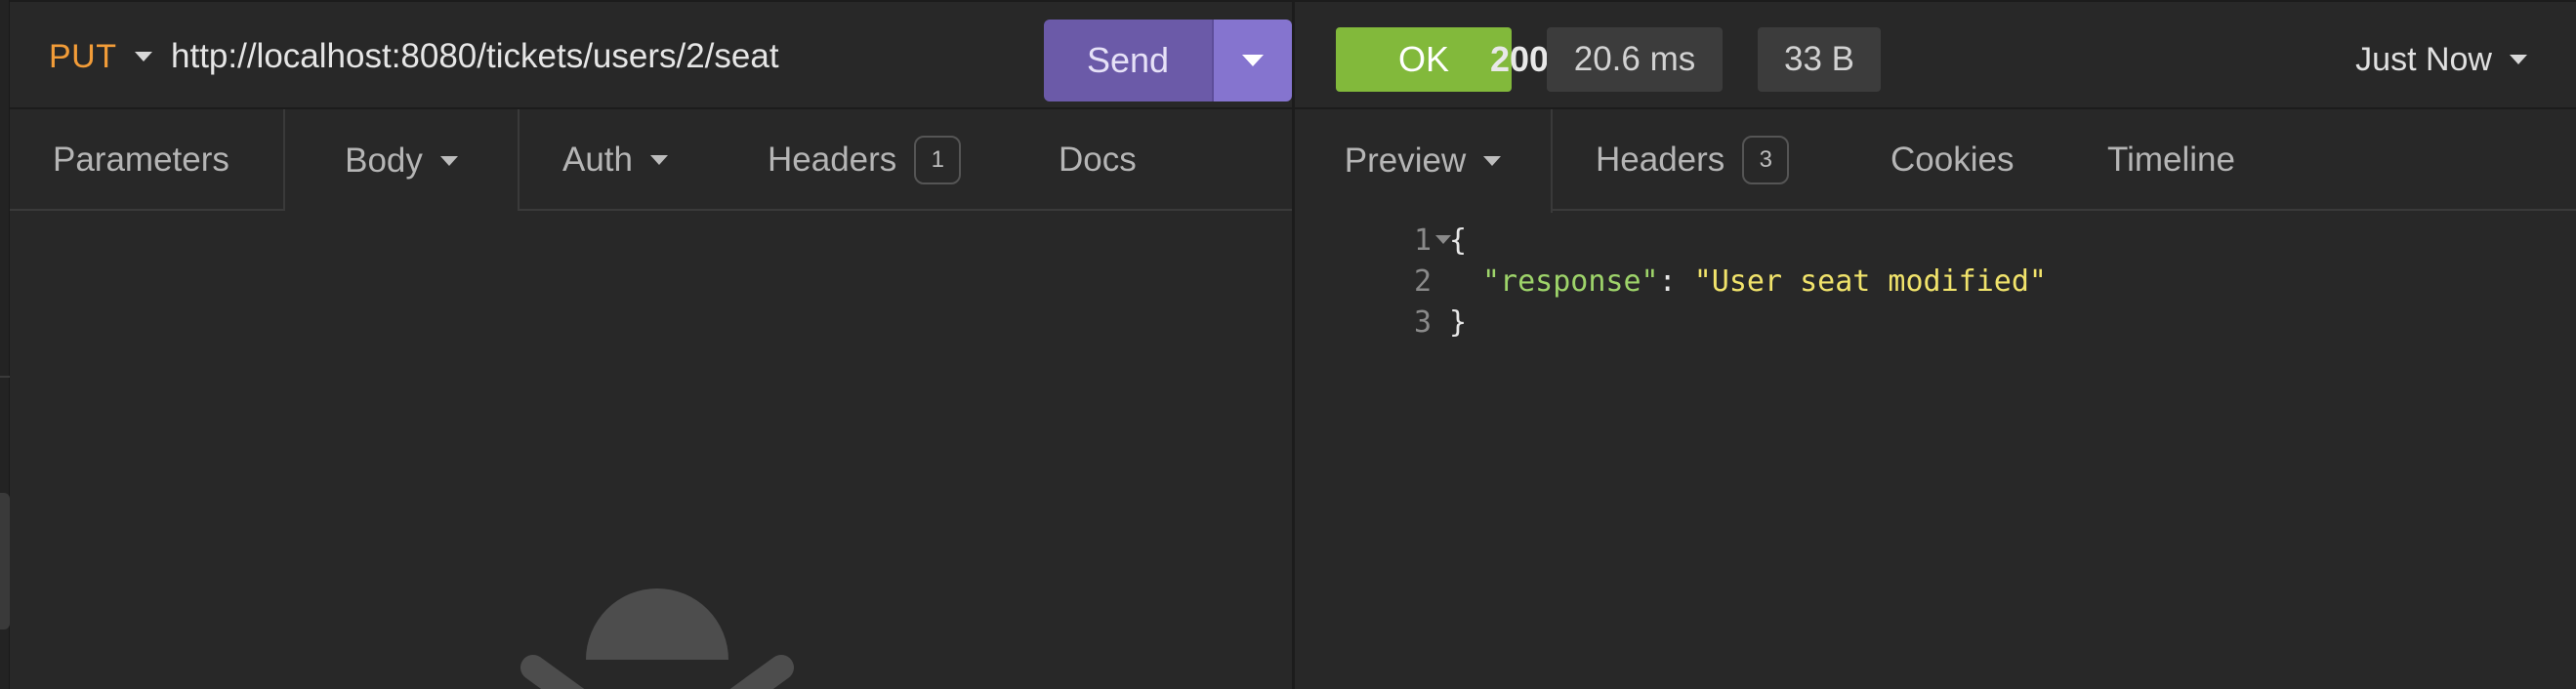  Describe the element at coordinates (5, 377) in the screenshot. I see `edge-divider` at that location.